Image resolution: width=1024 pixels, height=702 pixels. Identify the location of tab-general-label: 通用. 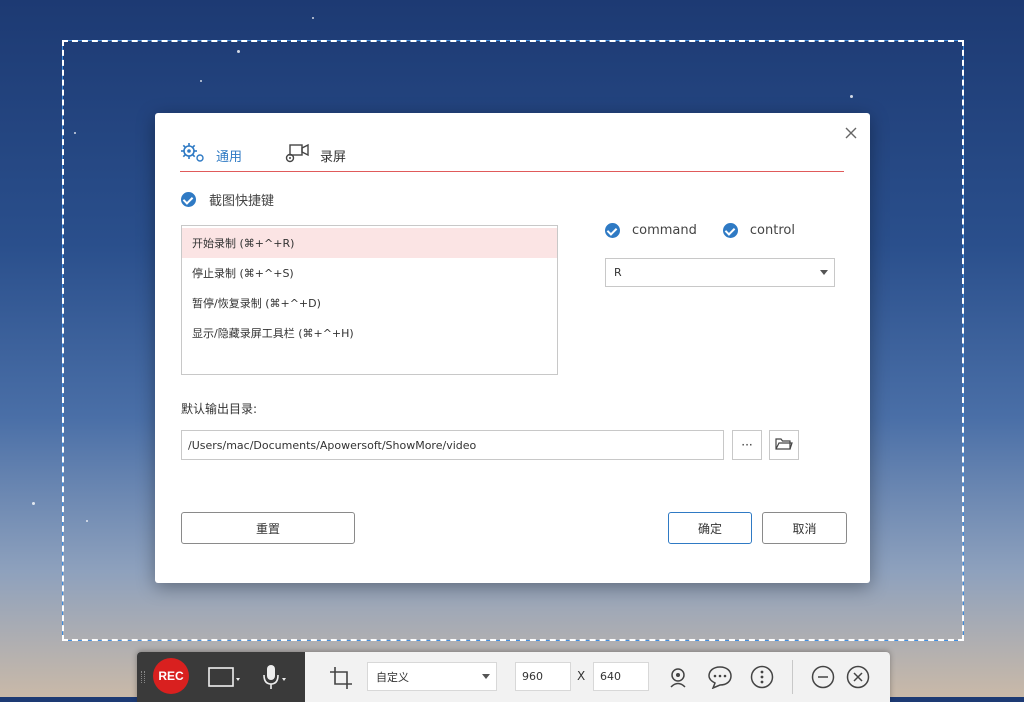
(229, 157).